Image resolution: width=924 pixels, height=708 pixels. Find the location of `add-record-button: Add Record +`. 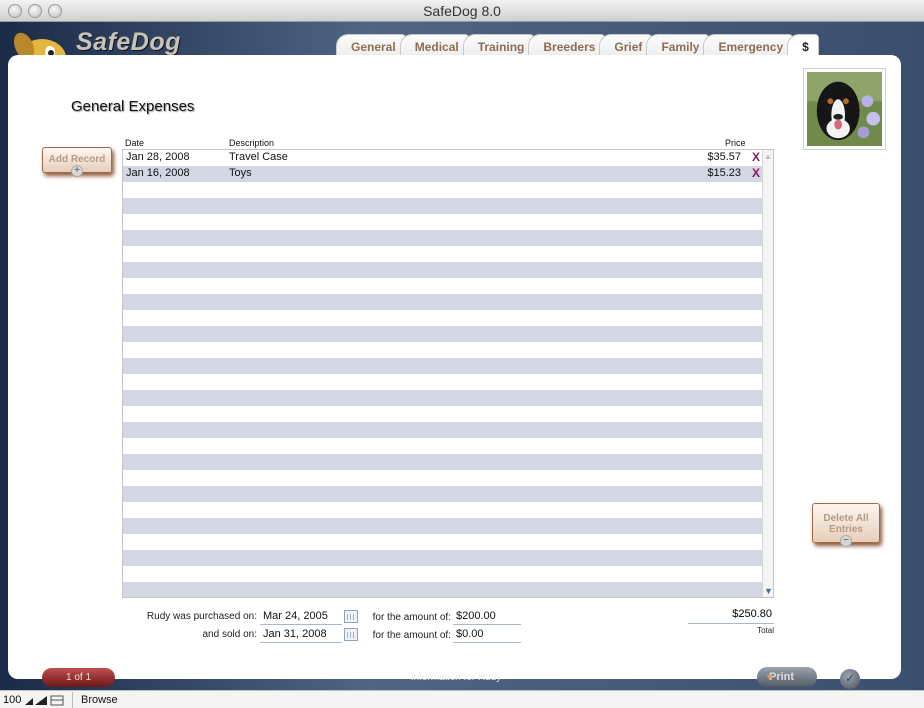

add-record-button: Add Record + is located at coordinates (77, 162).